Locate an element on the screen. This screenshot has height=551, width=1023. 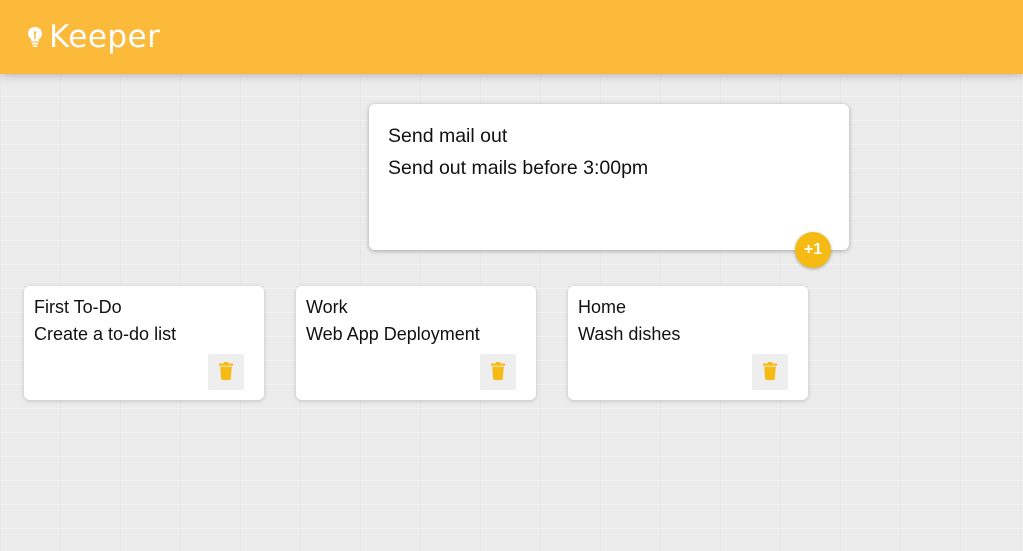
lightbulb-icon is located at coordinates (36, 37).